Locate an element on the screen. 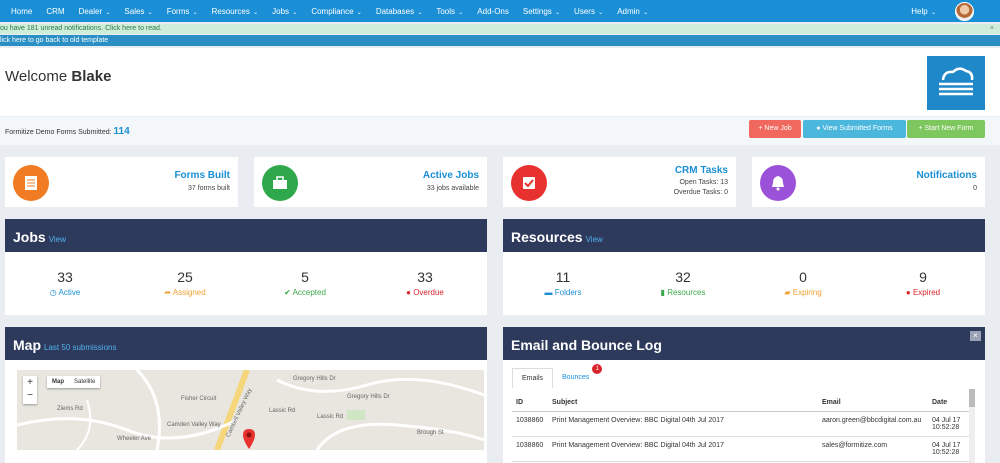  tab-bounces: Bounces 1 is located at coordinates (578, 376).